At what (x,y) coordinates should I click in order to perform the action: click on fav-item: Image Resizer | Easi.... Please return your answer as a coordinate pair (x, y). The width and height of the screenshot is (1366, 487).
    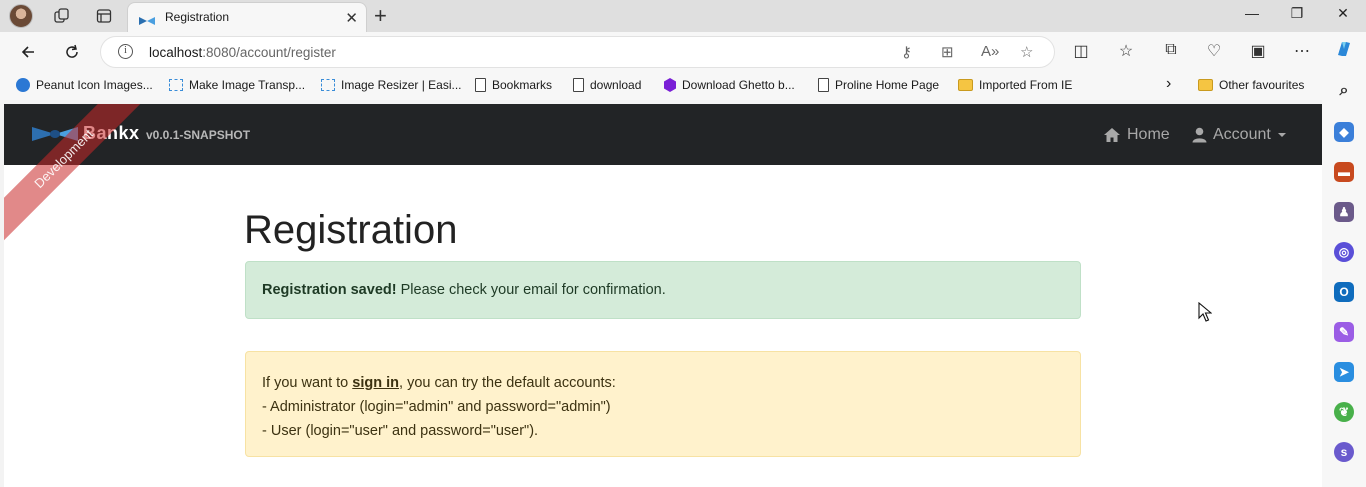
    Looking at the image, I should click on (391, 85).